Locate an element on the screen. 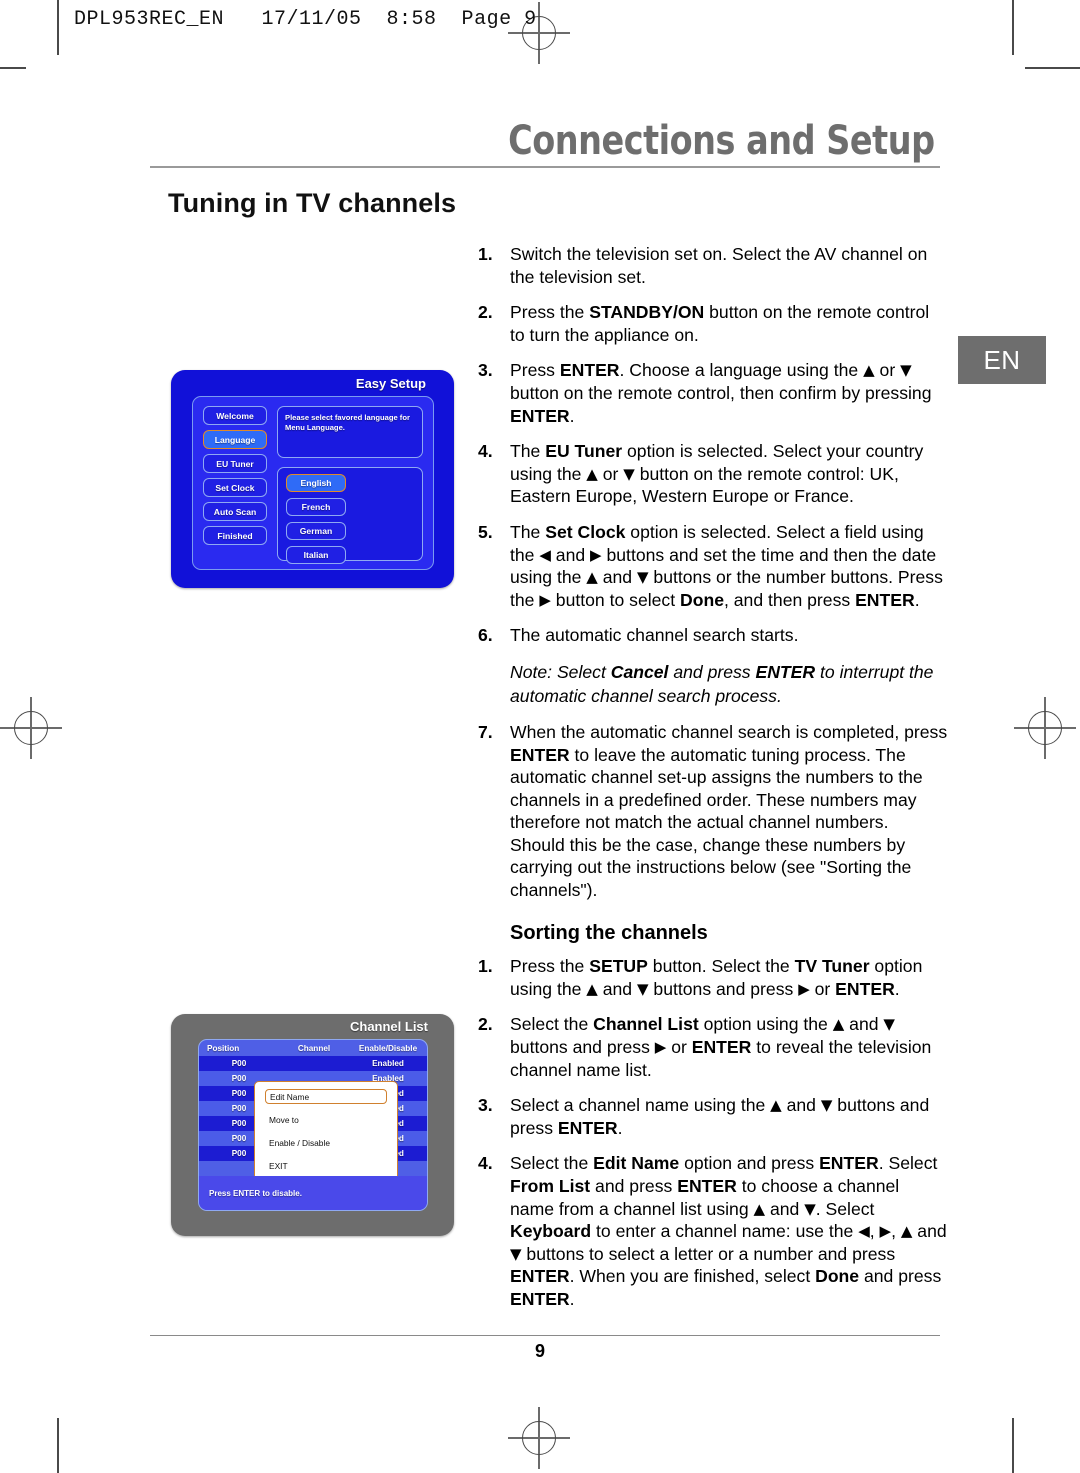 This screenshot has height=1473, width=1080. context-menu-popup: Edit Name Move to Enable / Disable EXIT is located at coordinates (326, 1134).